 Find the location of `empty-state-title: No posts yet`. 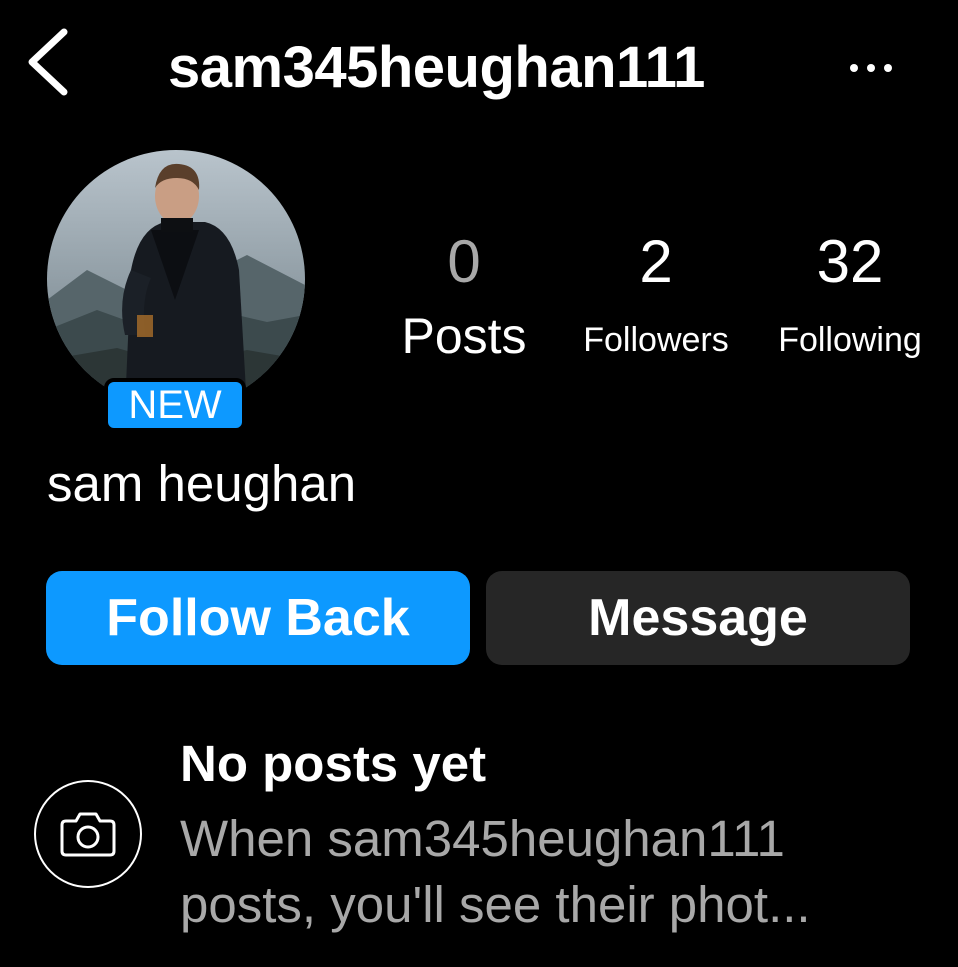

empty-state-title: No posts yet is located at coordinates (333, 763).